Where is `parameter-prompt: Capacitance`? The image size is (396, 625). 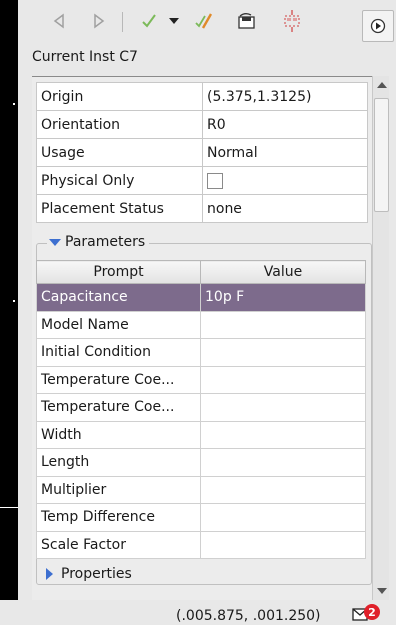
parameter-prompt: Capacitance is located at coordinates (118, 297).